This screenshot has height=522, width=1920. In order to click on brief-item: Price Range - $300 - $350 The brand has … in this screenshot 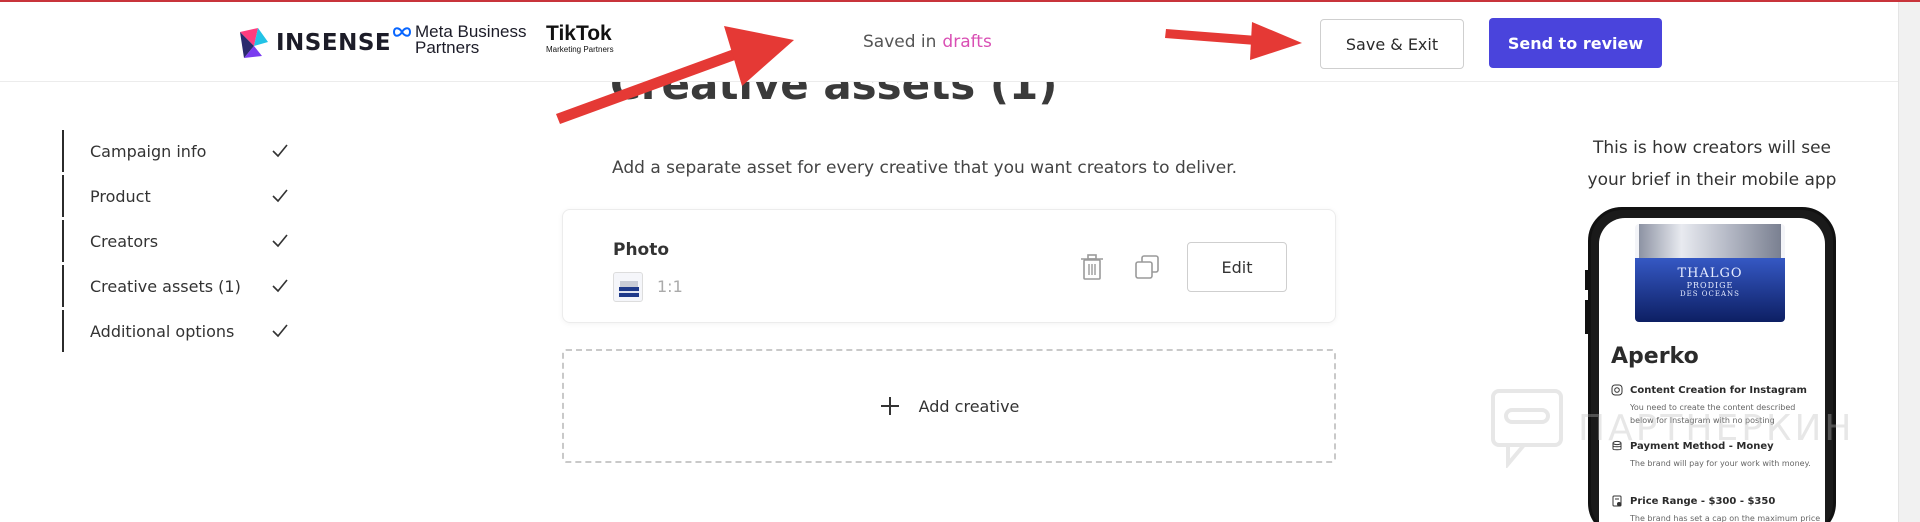, I will do `click(1716, 508)`.